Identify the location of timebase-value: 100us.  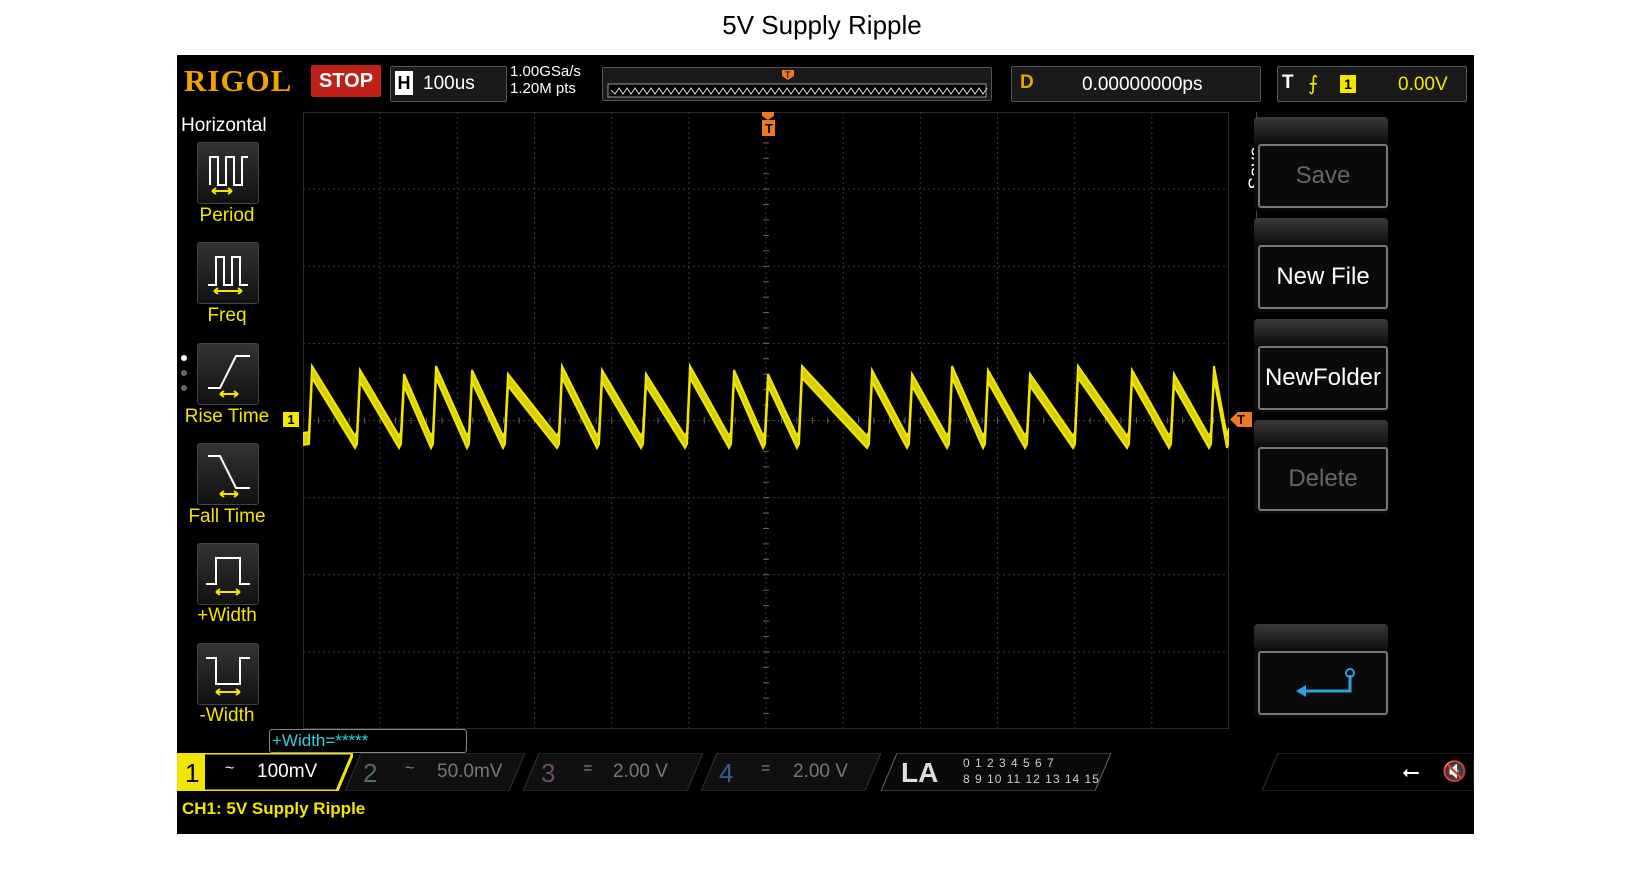
(449, 83).